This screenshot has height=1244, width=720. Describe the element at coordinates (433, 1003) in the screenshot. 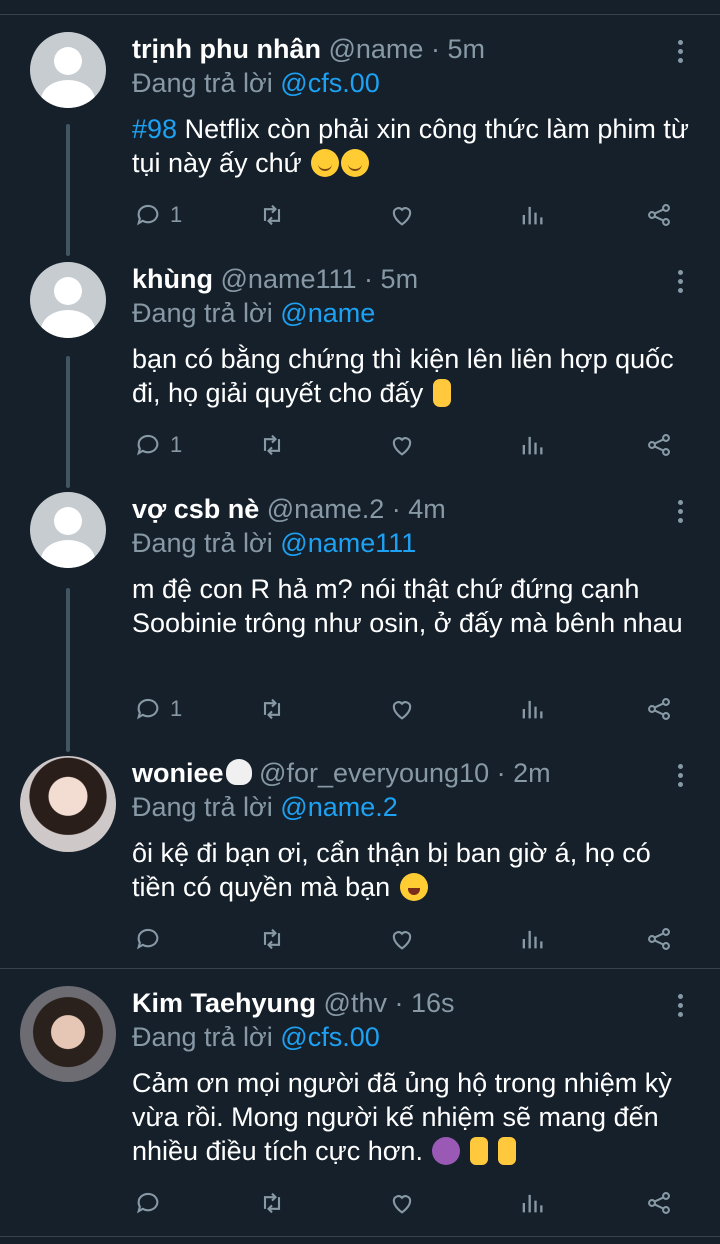

I see `timestamp: 16s` at that location.